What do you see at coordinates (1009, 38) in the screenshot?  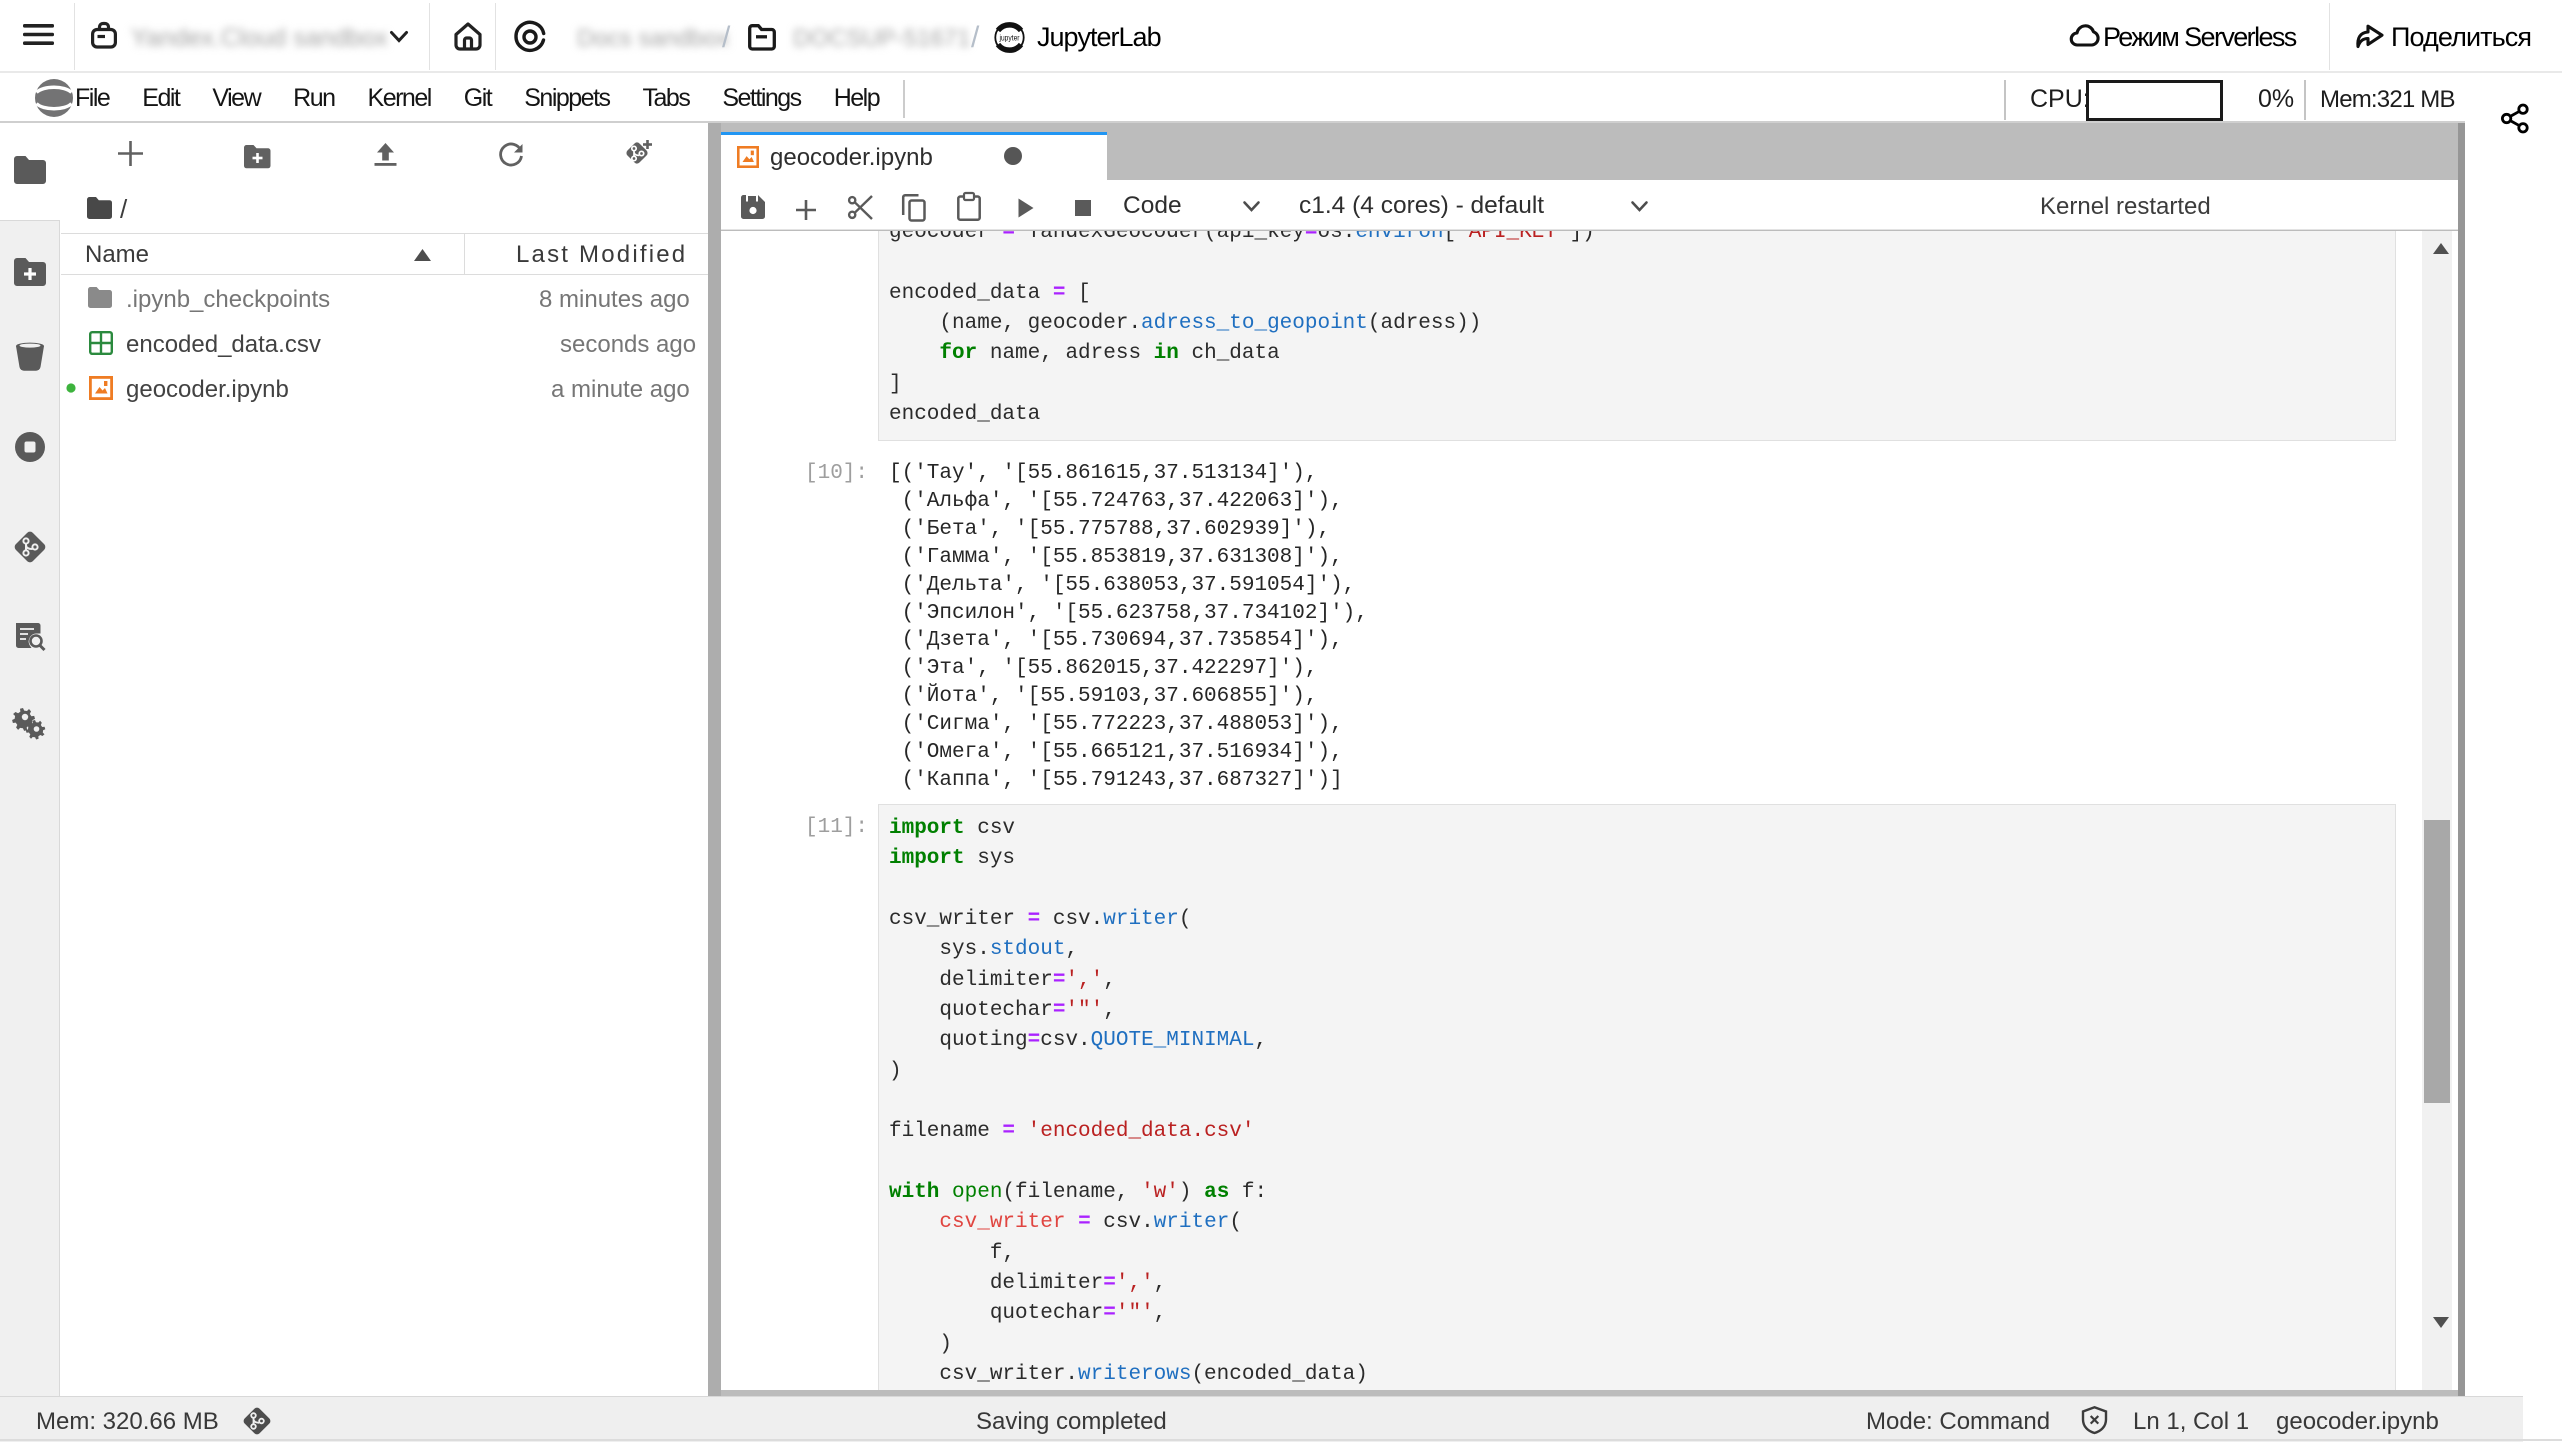 I see `svg-text: jupyter` at bounding box center [1009, 38].